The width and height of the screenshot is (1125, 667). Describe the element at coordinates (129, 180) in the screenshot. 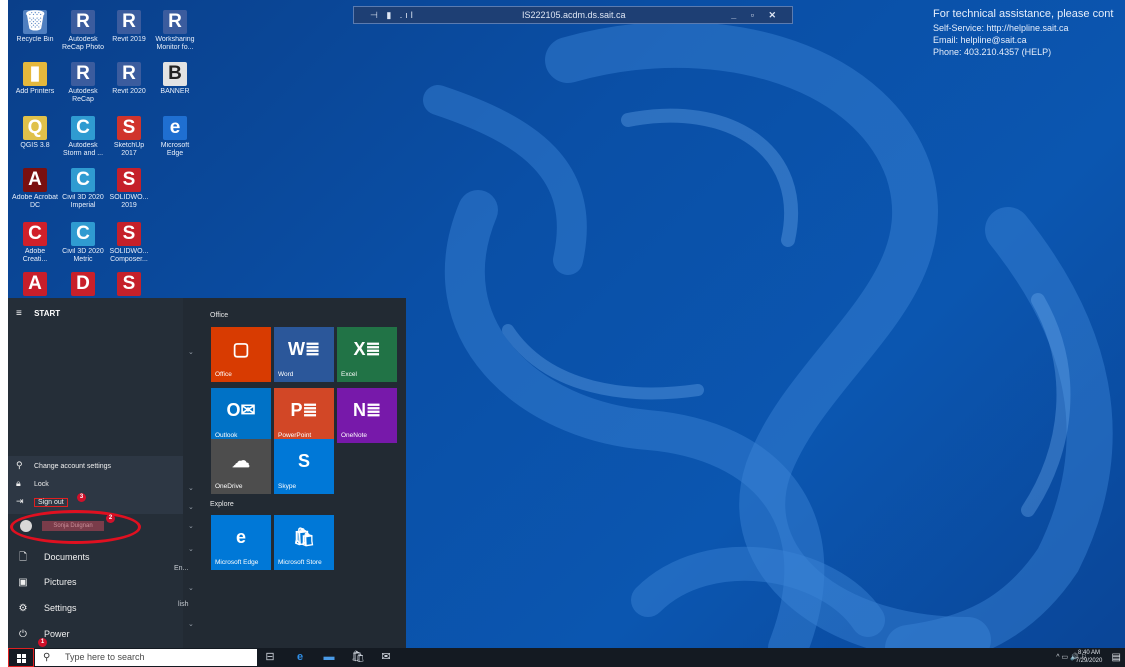

I see `app-icon: S` at that location.